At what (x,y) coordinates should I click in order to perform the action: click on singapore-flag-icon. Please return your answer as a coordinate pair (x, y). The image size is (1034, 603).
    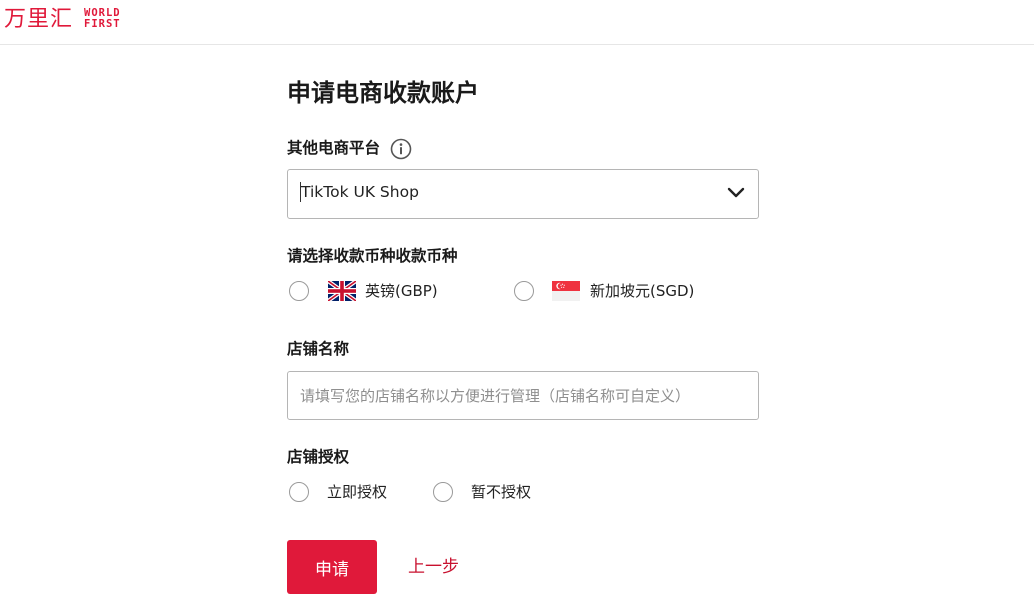
    Looking at the image, I should click on (566, 291).